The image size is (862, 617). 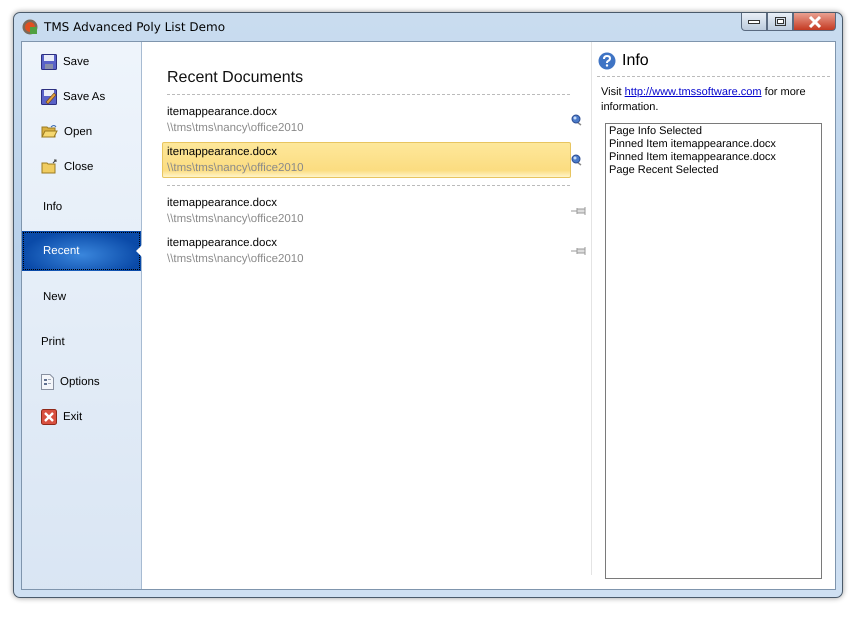 What do you see at coordinates (30, 27) in the screenshot?
I see `app-logo-icon` at bounding box center [30, 27].